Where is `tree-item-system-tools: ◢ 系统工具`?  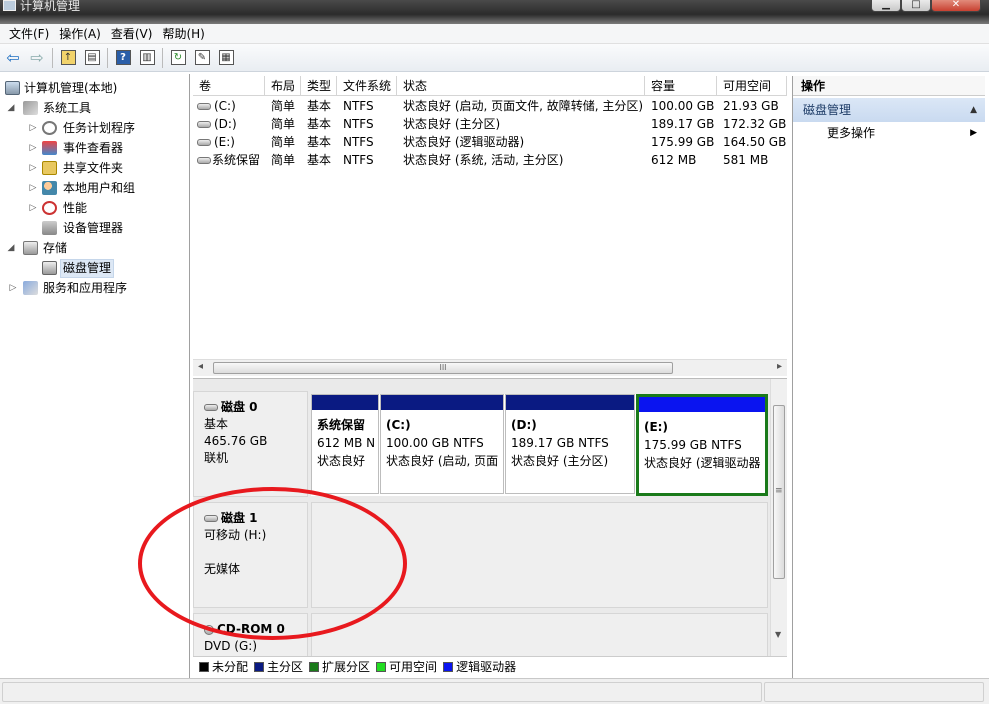
tree-item-system-tools: ◢ 系统工具 is located at coordinates (94, 108).